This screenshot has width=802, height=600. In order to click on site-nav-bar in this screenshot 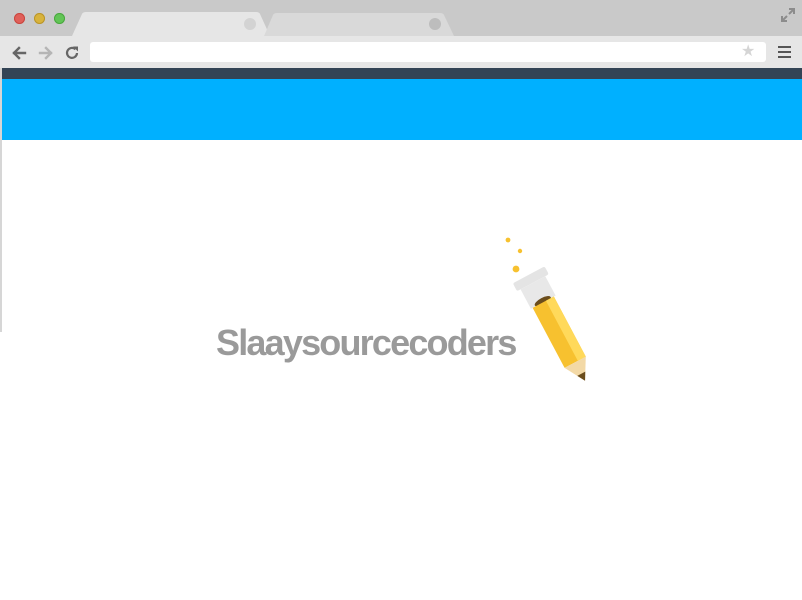, I will do `click(402, 73)`.